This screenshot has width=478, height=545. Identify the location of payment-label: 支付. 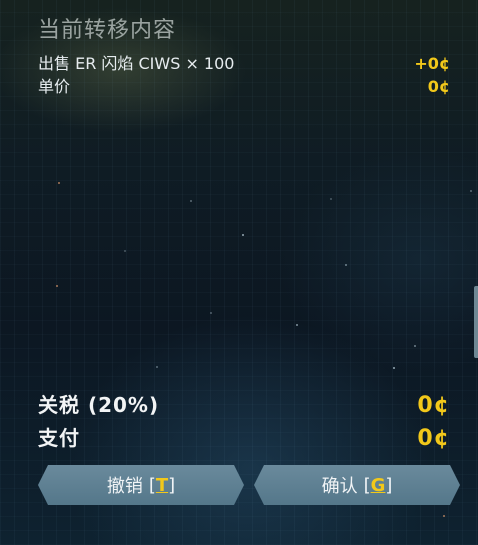
(59, 438).